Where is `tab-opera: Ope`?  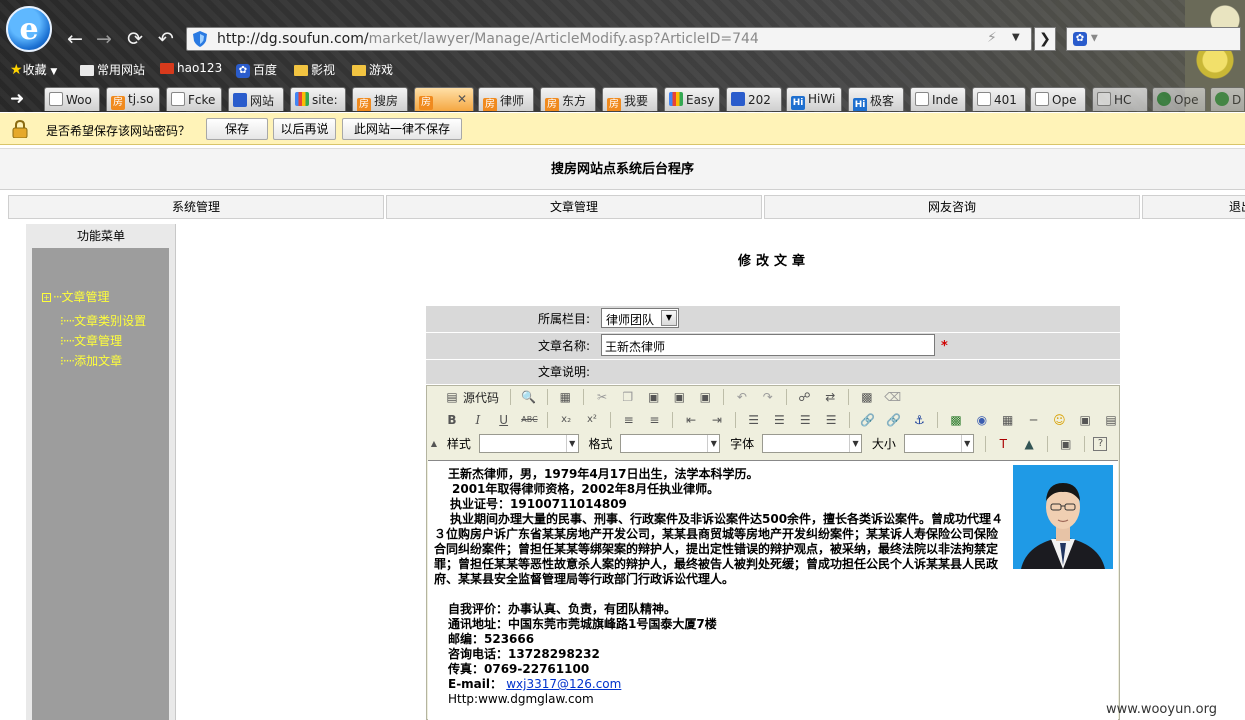 tab-opera: Ope is located at coordinates (1179, 99).